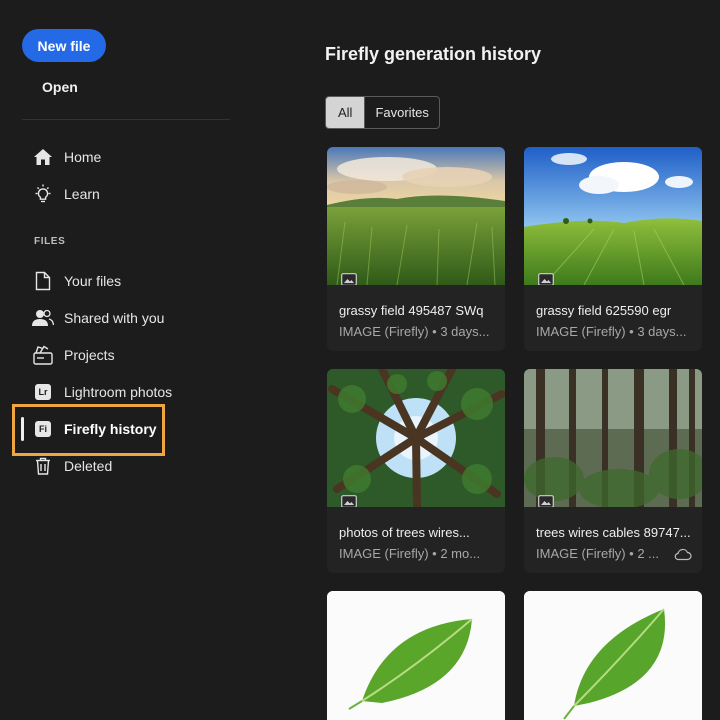 The height and width of the screenshot is (720, 720). Describe the element at coordinates (93, 281) in the screenshot. I see `sidebar-item-label: Your files` at that location.